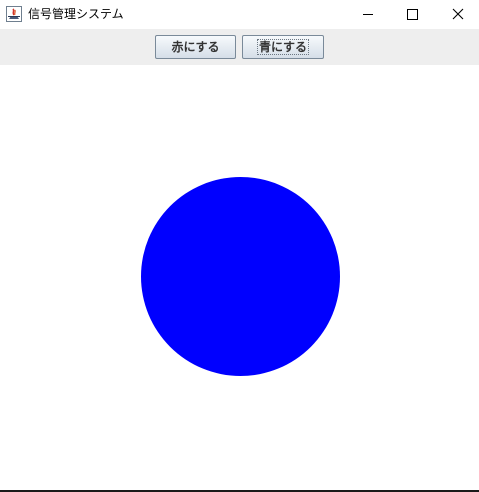 The image size is (479, 492). I want to click on maximize-icon, so click(412, 14).